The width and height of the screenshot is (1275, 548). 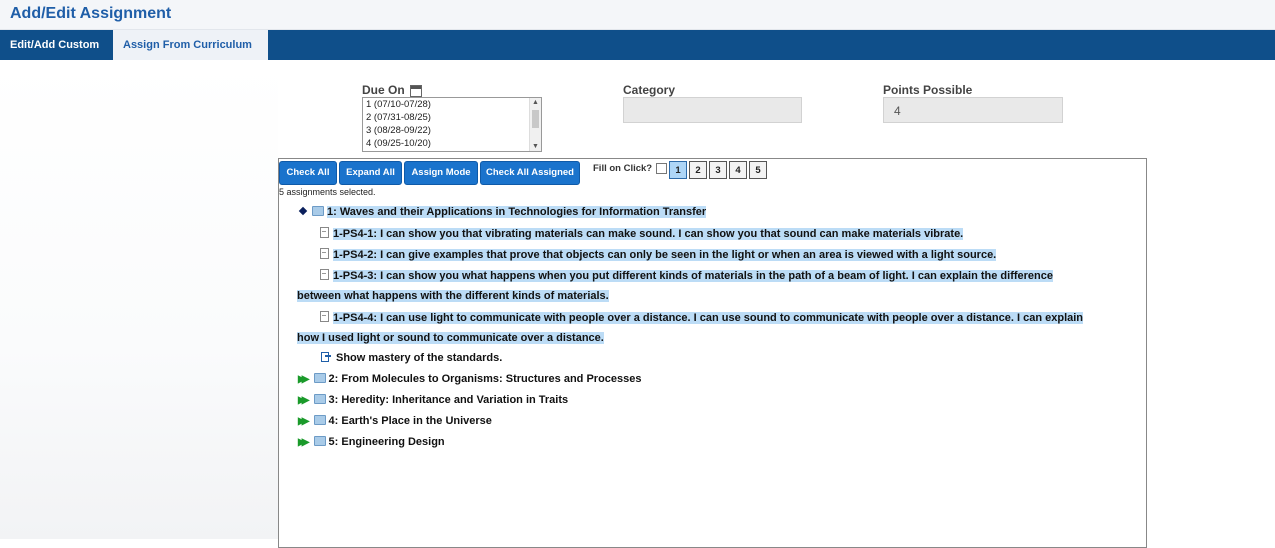 What do you see at coordinates (530, 173) in the screenshot?
I see `check-all-assigned-button: Check All Assigned` at bounding box center [530, 173].